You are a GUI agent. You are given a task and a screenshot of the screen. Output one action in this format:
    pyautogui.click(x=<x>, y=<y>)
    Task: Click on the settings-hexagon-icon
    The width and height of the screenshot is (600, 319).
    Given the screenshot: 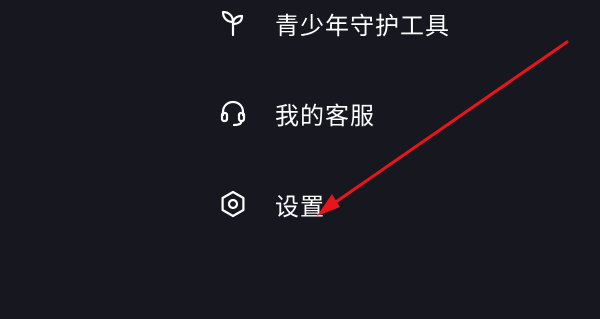 What is the action you would take?
    pyautogui.click(x=233, y=204)
    